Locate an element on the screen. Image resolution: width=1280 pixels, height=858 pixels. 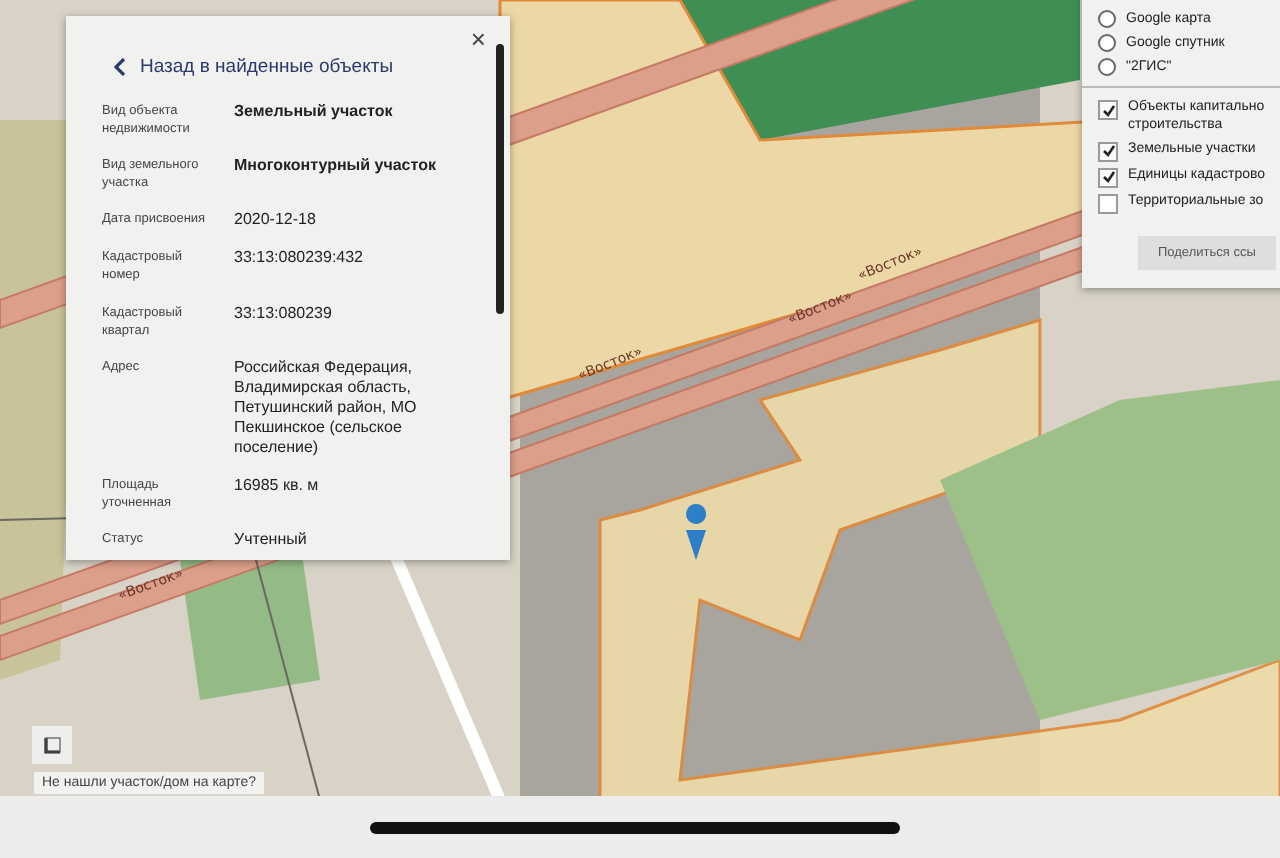
scrollbar is located at coordinates (500, 179).